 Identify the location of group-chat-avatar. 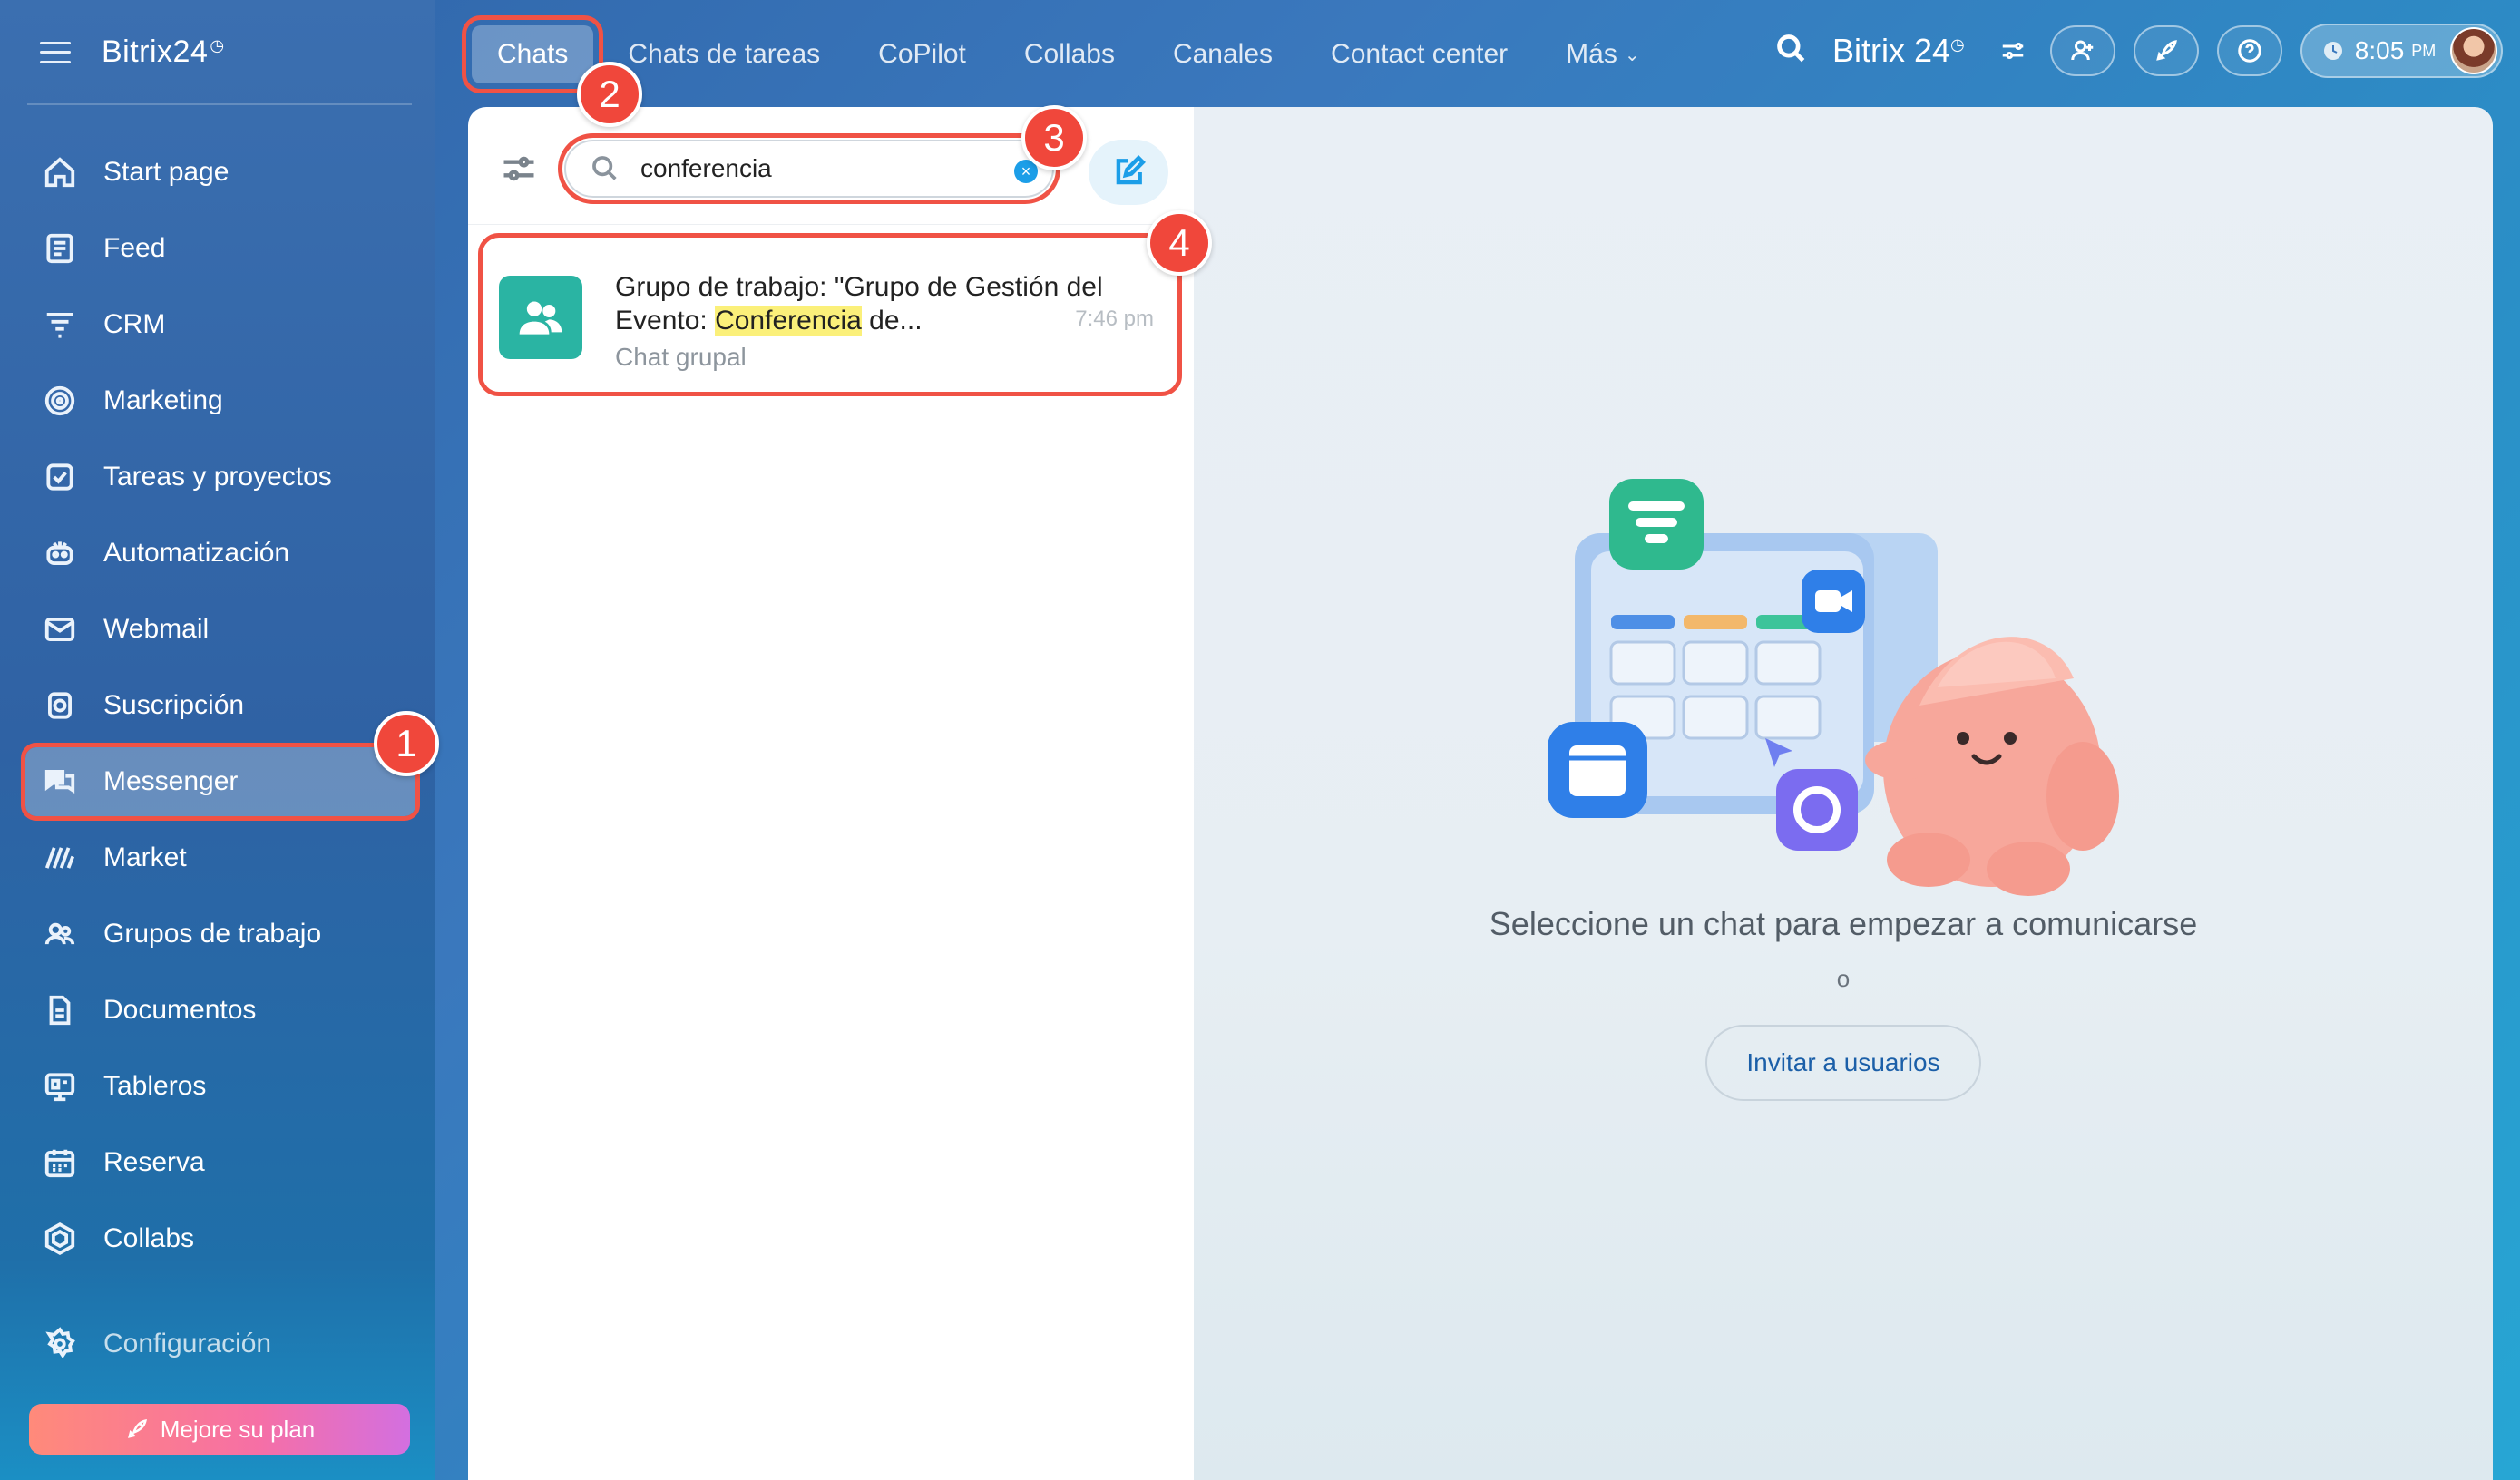
(541, 317).